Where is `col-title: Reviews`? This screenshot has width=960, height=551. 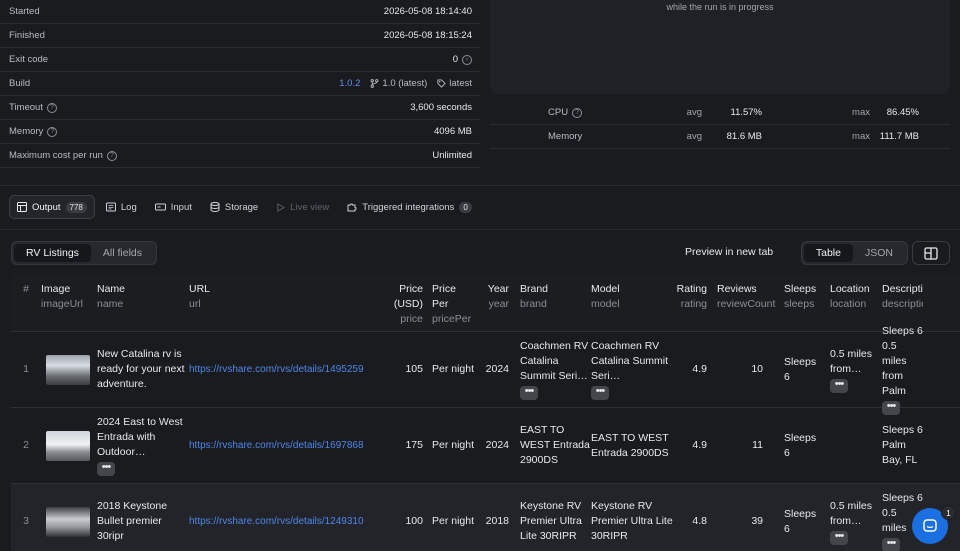 col-title: Reviews is located at coordinates (737, 289).